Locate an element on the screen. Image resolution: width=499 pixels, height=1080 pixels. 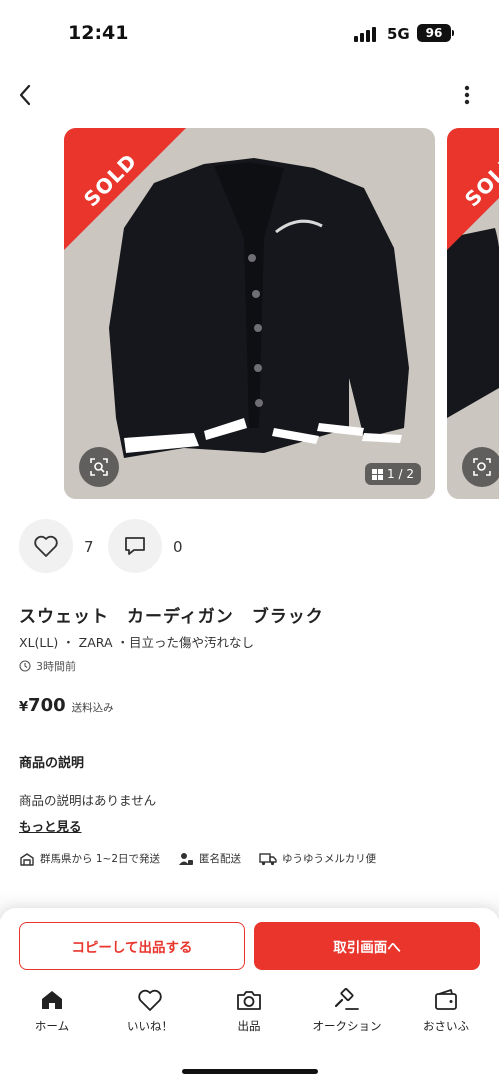
item-title: スウェット カーディガン ブラック is located at coordinates (171, 617).